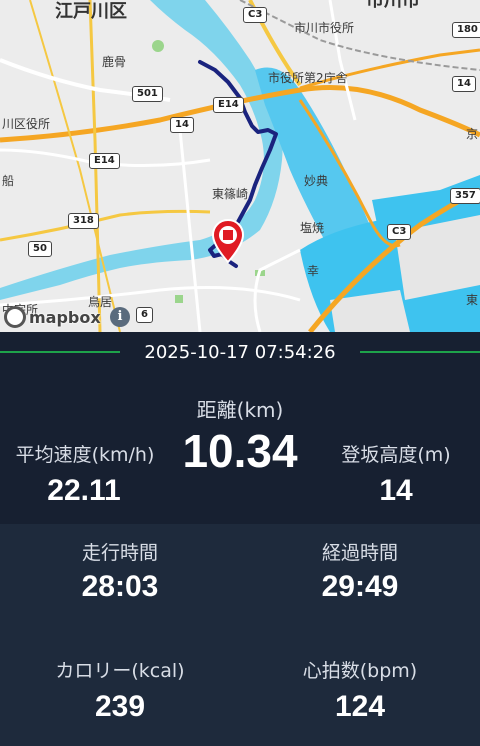 This screenshot has height=746, width=480. I want to click on shield-501: 501, so click(147, 94).